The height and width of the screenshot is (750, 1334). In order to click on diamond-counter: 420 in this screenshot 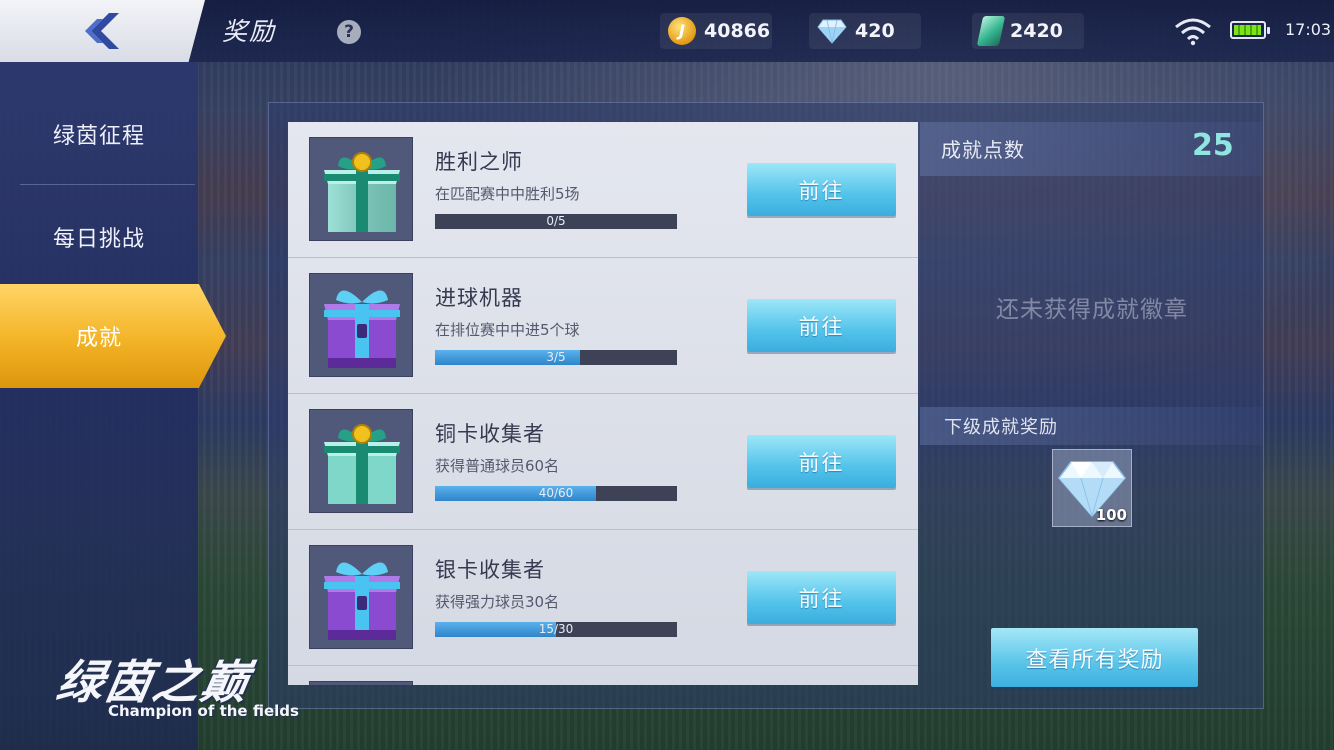, I will do `click(865, 31)`.